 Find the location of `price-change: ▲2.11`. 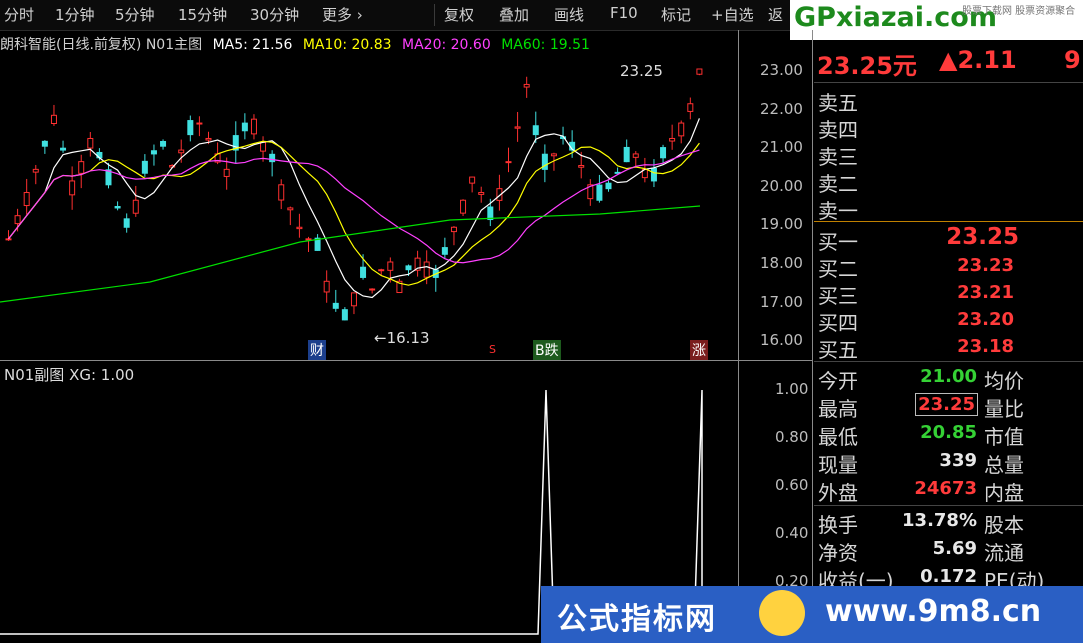

price-change: ▲2.11 is located at coordinates (978, 60).